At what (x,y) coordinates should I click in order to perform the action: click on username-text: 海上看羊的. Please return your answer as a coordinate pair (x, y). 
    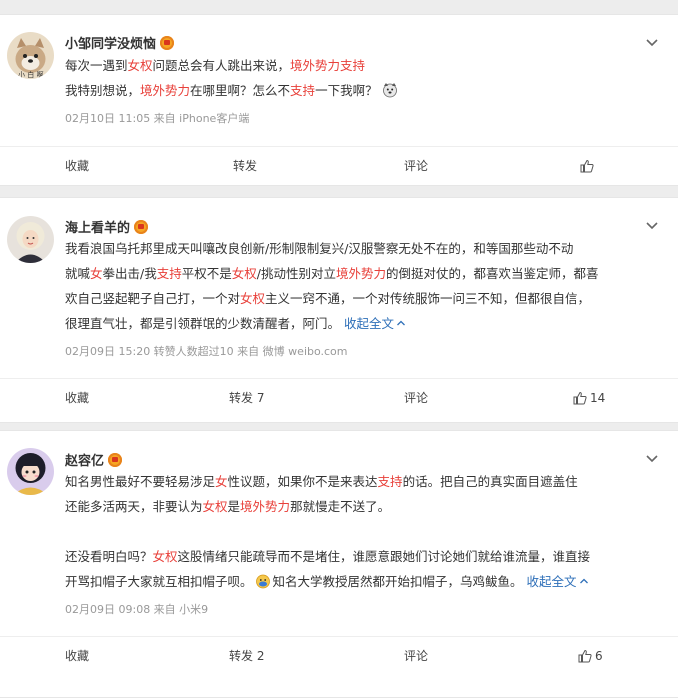
    Looking at the image, I should click on (97, 228).